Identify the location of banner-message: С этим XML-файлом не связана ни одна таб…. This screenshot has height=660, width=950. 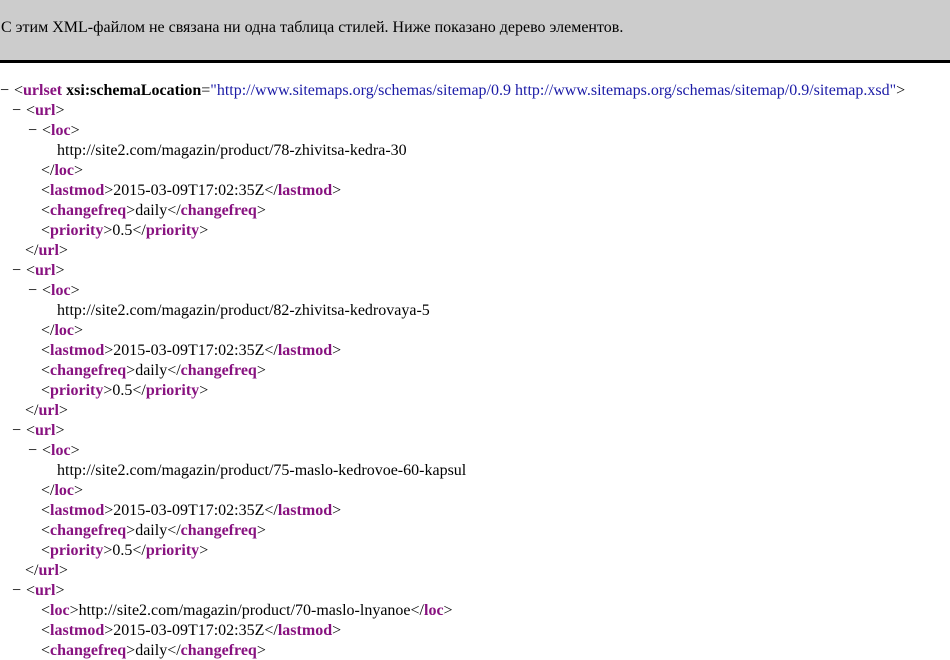
(312, 27).